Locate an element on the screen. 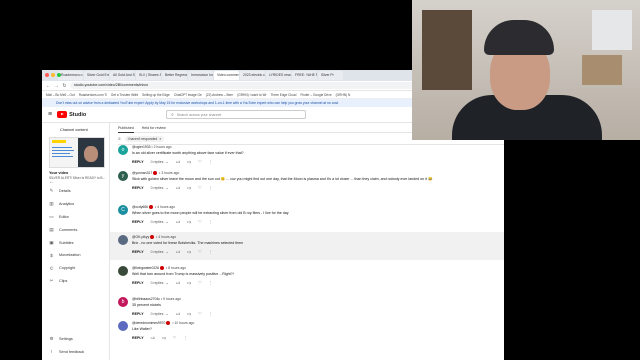  bookmark-item: Get a Trustee Withi is located at coordinates (124, 95).